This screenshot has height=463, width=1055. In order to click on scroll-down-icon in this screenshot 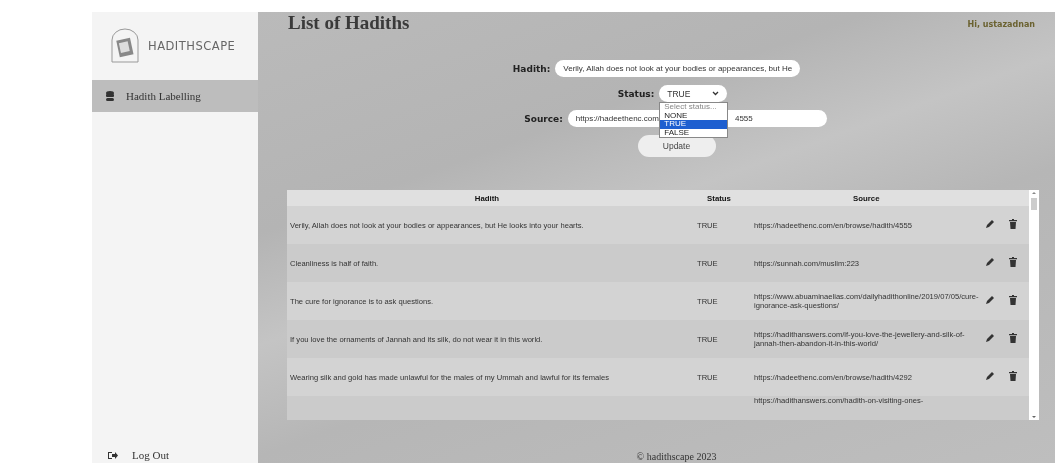, I will do `click(1034, 417)`.